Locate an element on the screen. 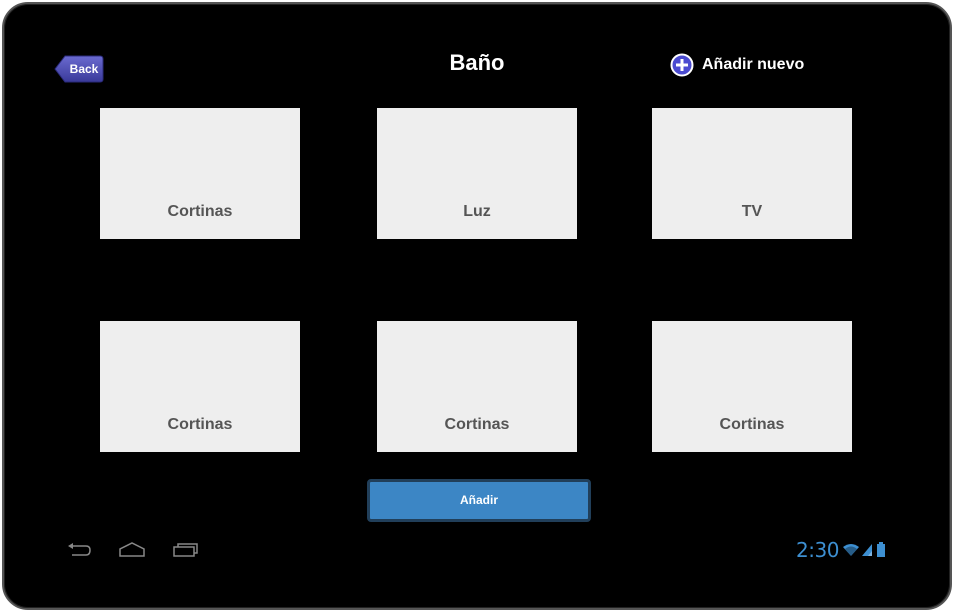  clock: 2:30 is located at coordinates (817, 550).